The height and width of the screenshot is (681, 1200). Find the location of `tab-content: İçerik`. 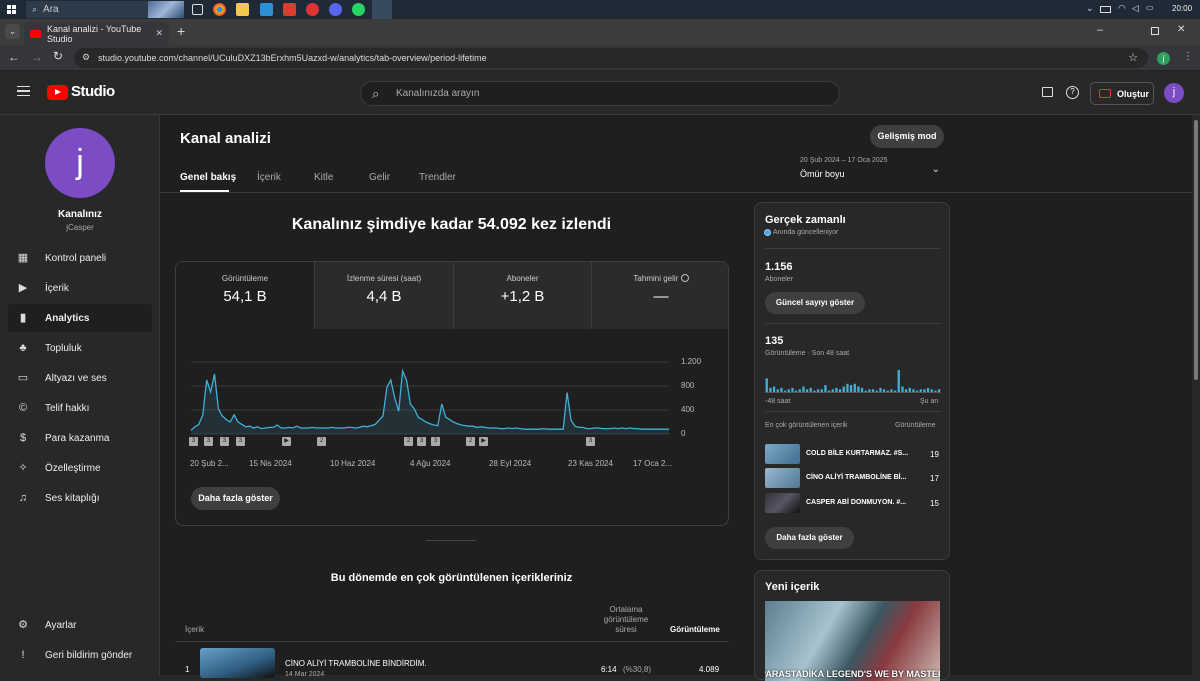

tab-content: İçerik is located at coordinates (269, 177).